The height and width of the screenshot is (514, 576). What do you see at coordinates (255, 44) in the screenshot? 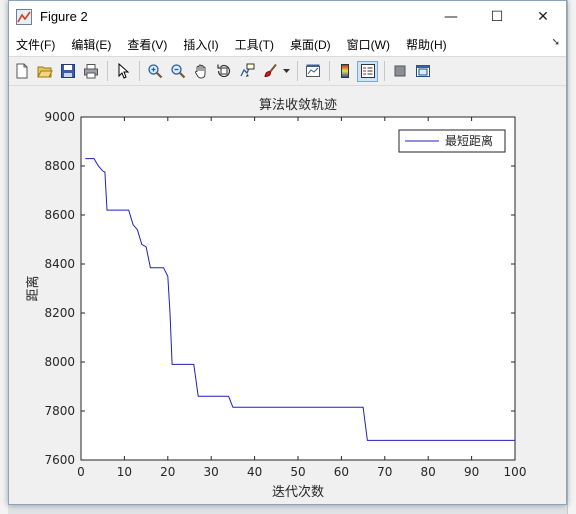
I see `menu-tools: 工具(T)` at bounding box center [255, 44].